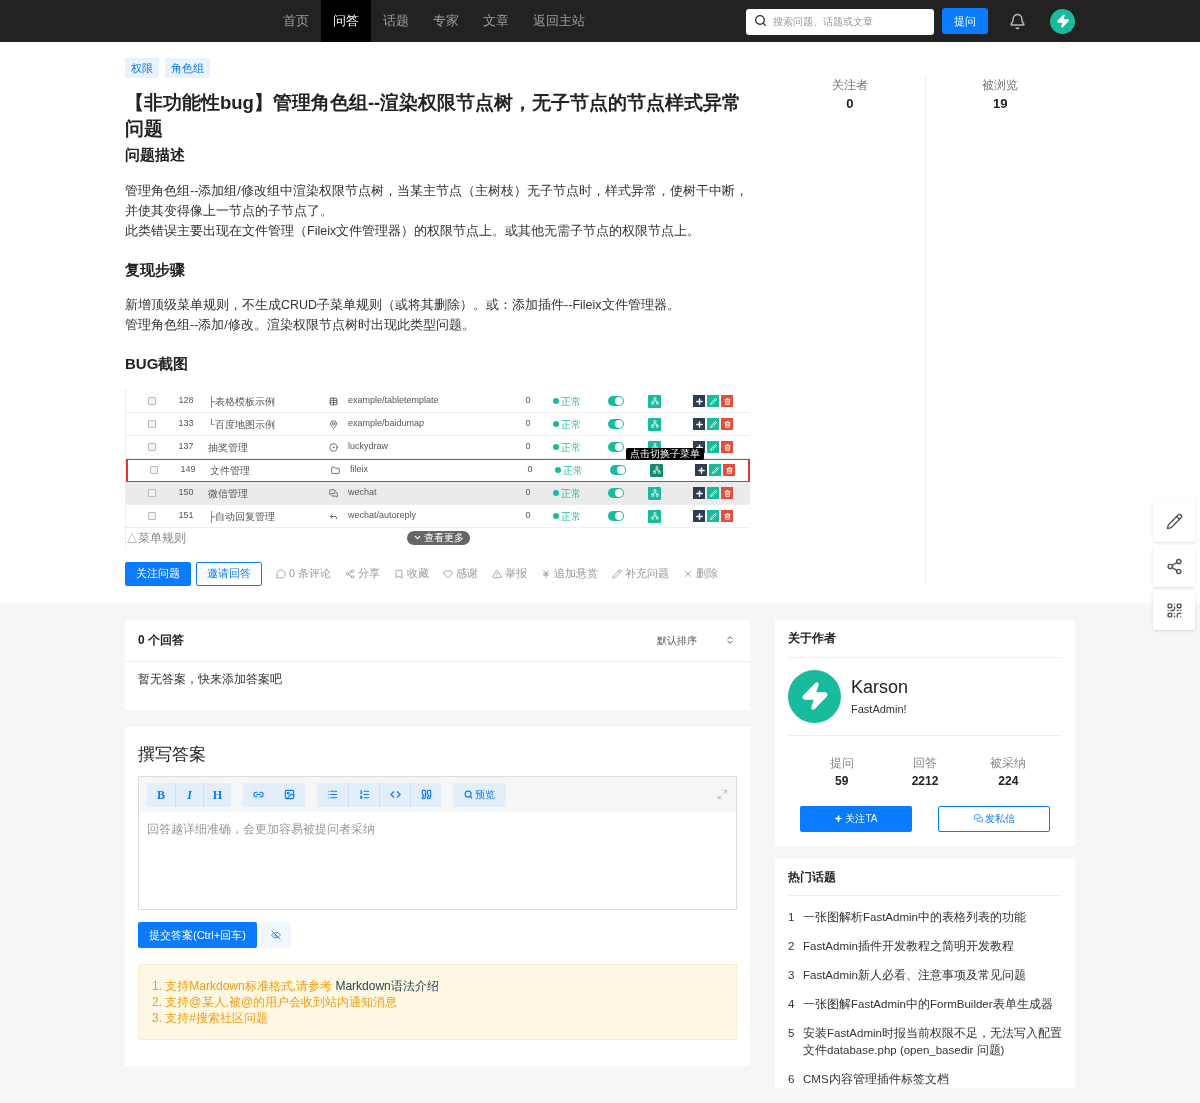 This screenshot has height=1103, width=1200. Describe the element at coordinates (333, 424) in the screenshot. I see `pin-icon` at that location.